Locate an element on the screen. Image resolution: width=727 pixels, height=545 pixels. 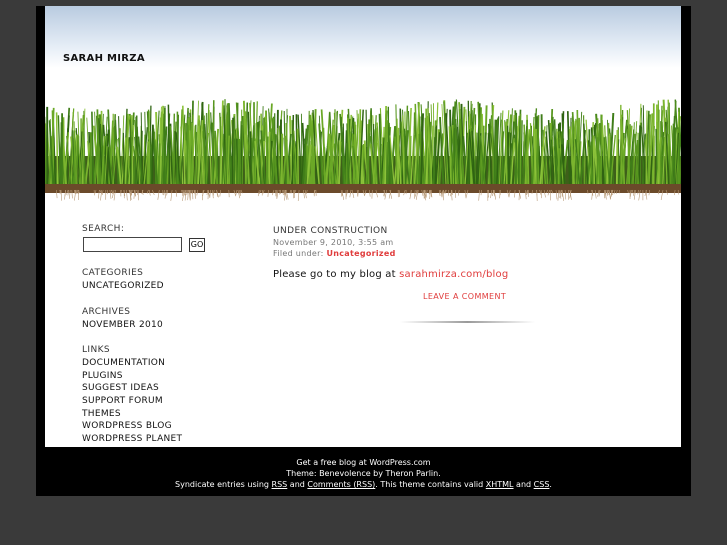
valid-text: . This theme contains valid is located at coordinates (430, 484).